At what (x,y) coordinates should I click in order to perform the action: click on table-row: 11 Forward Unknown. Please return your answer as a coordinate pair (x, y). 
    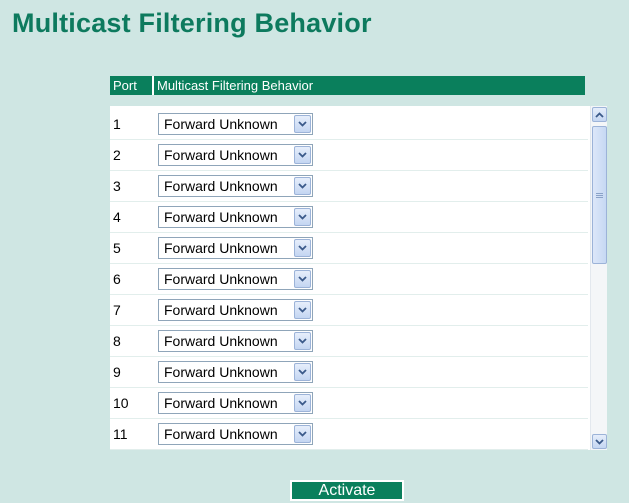
    Looking at the image, I should click on (349, 434).